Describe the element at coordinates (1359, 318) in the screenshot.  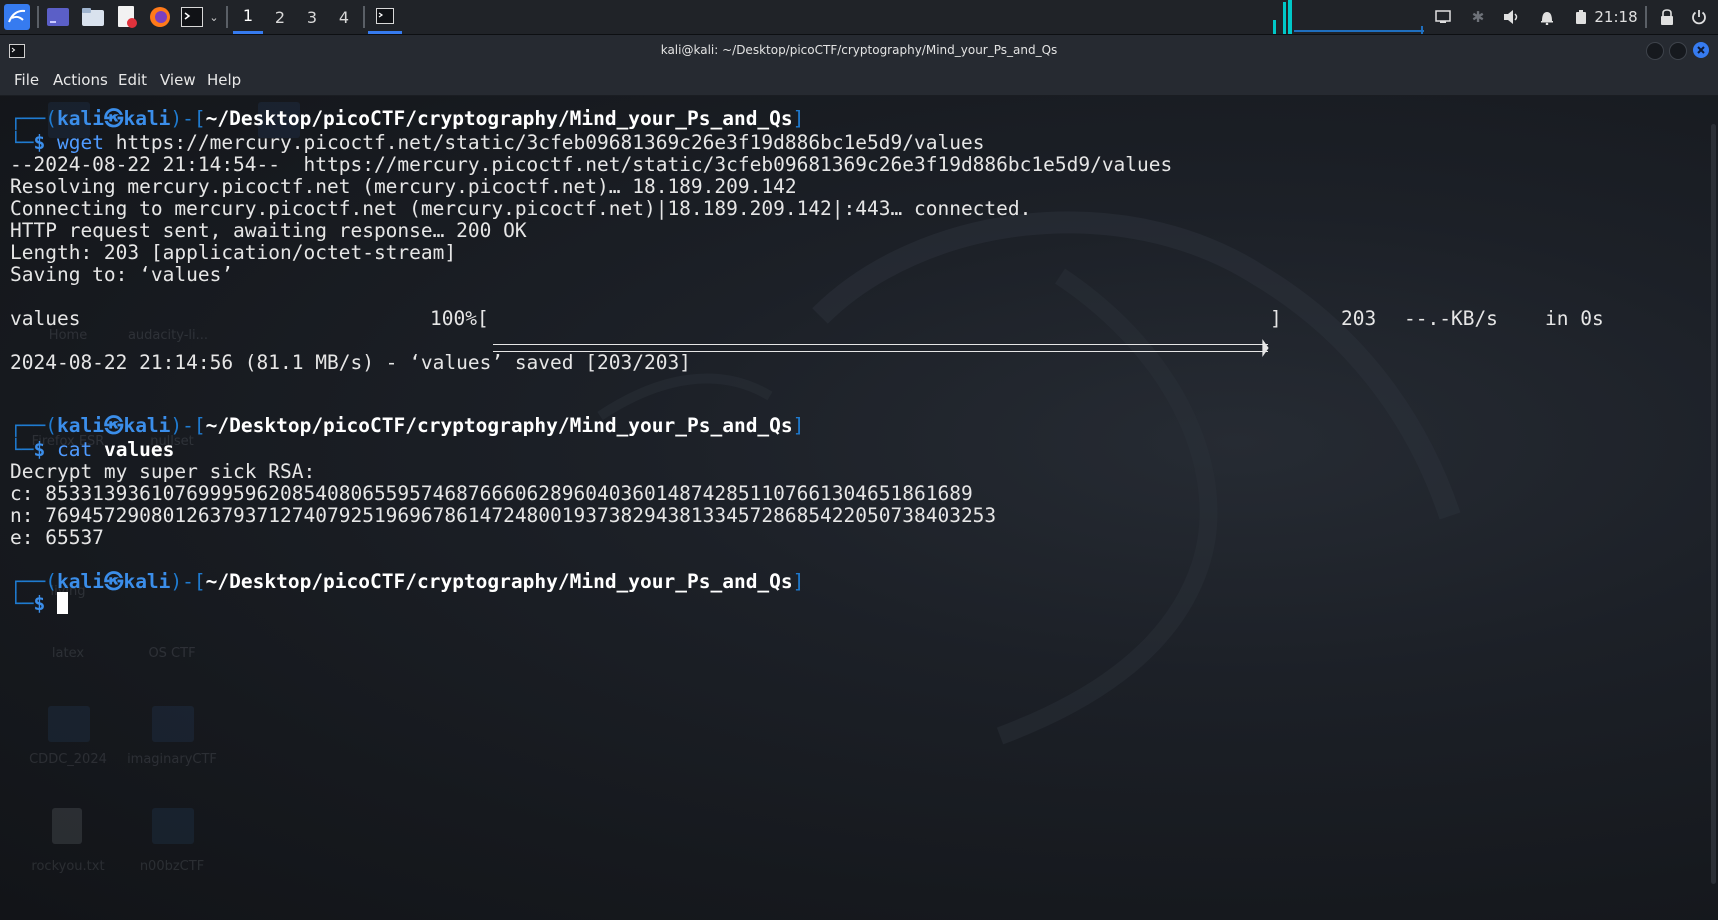
I see `progress-bytes: 203` at that location.